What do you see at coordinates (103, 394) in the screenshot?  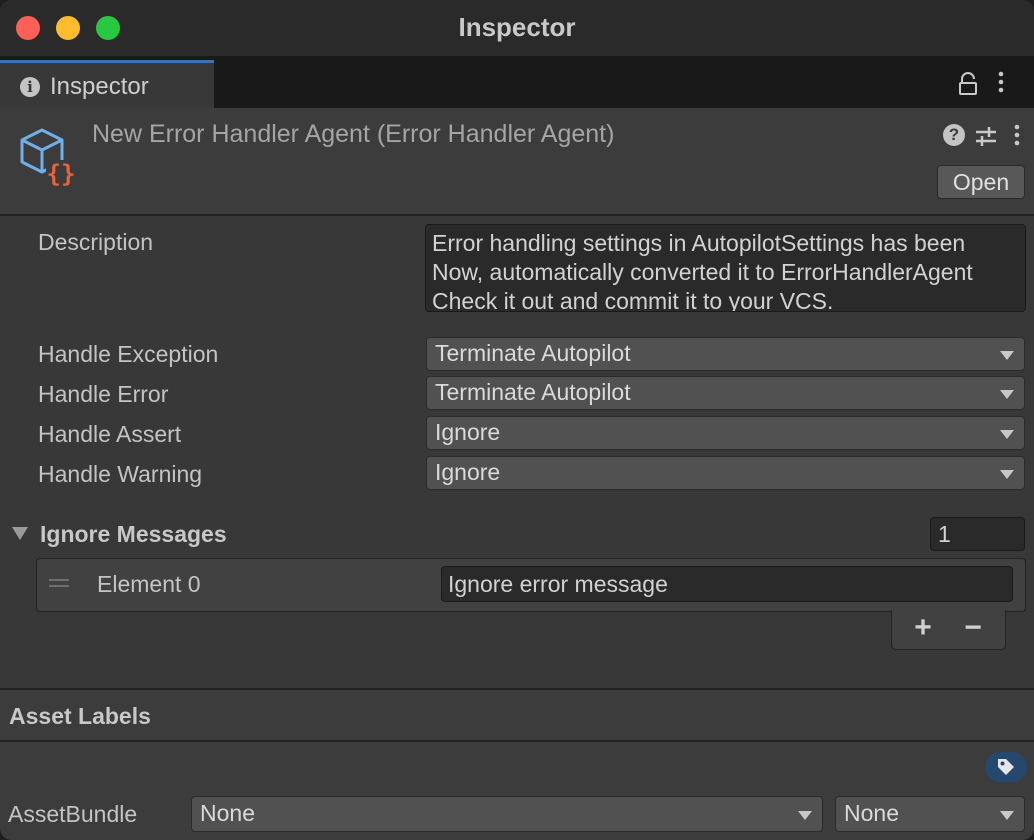 I see `handle-error-label: Handle Error` at bounding box center [103, 394].